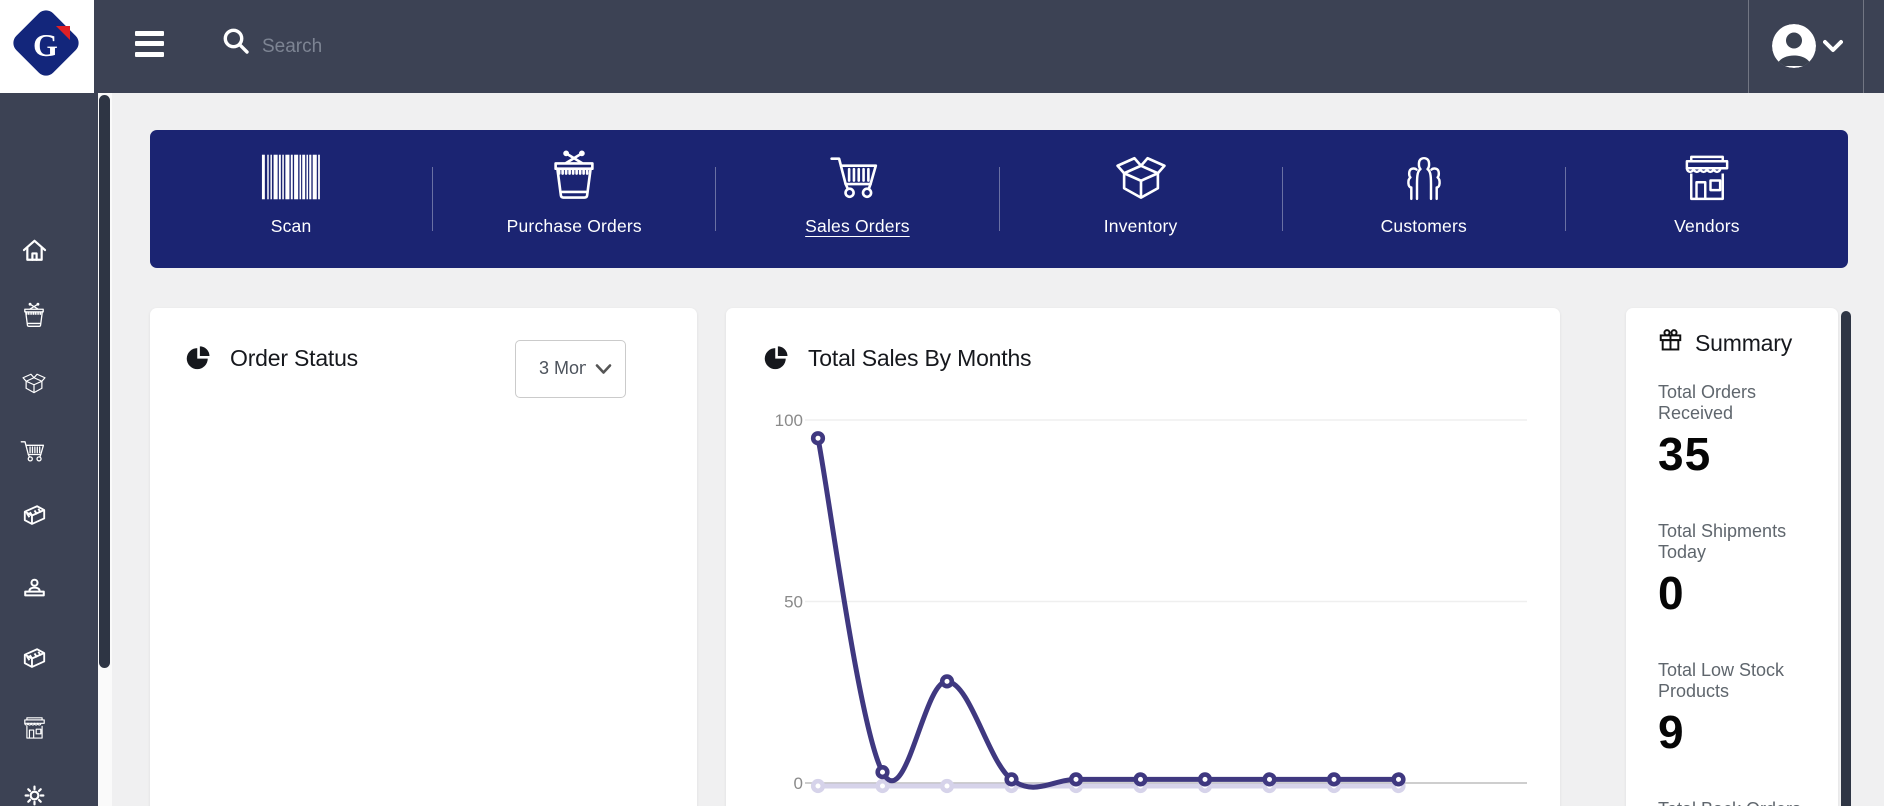  Describe the element at coordinates (789, 420) in the screenshot. I see `svg-text: 100` at that location.